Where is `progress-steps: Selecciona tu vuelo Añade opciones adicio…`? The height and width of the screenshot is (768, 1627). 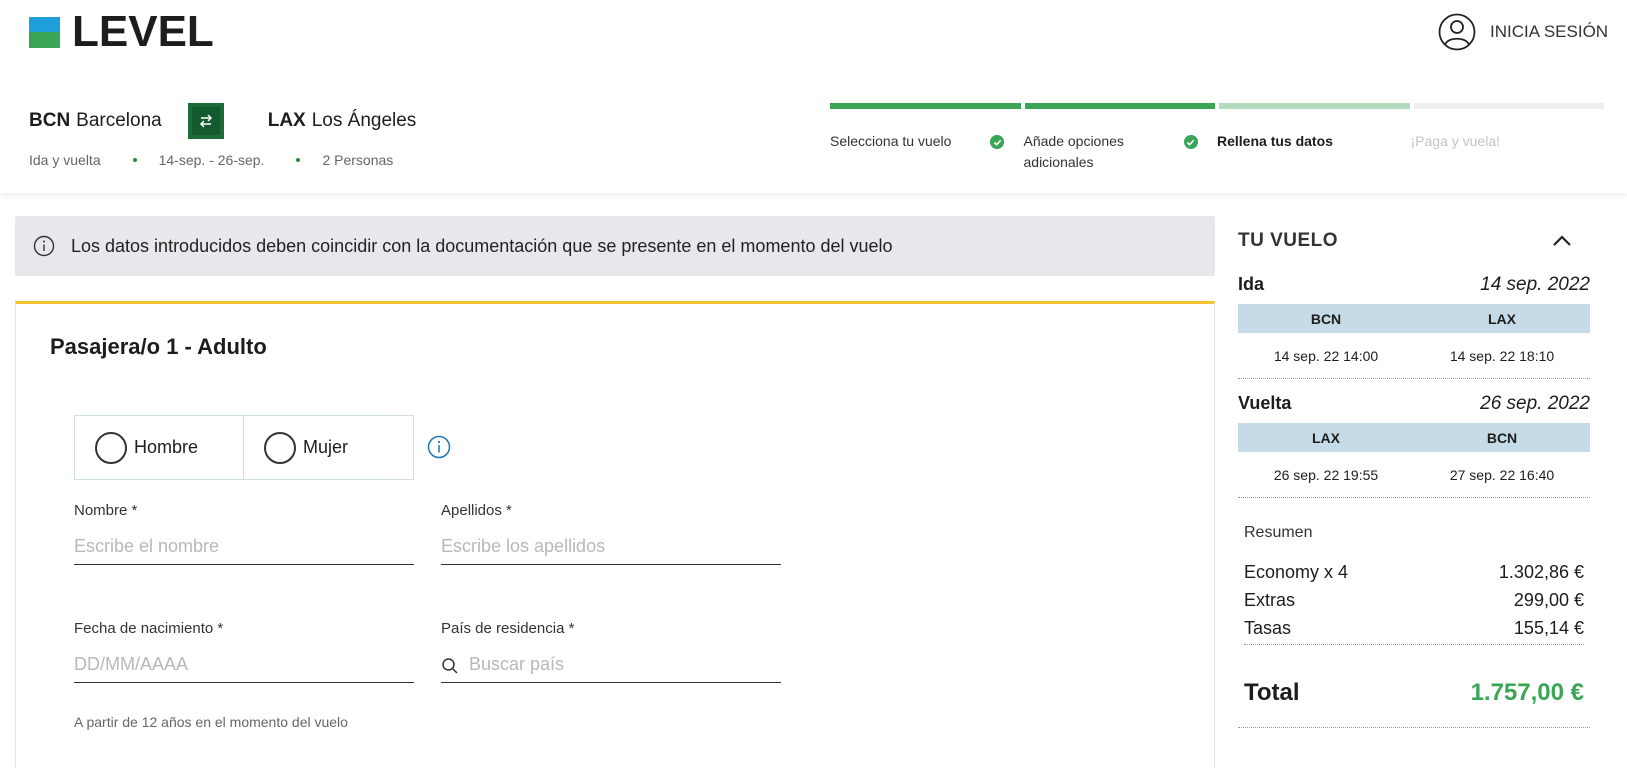
progress-steps: Selecciona tu vuelo Añade opciones adicio… is located at coordinates (1217, 138).